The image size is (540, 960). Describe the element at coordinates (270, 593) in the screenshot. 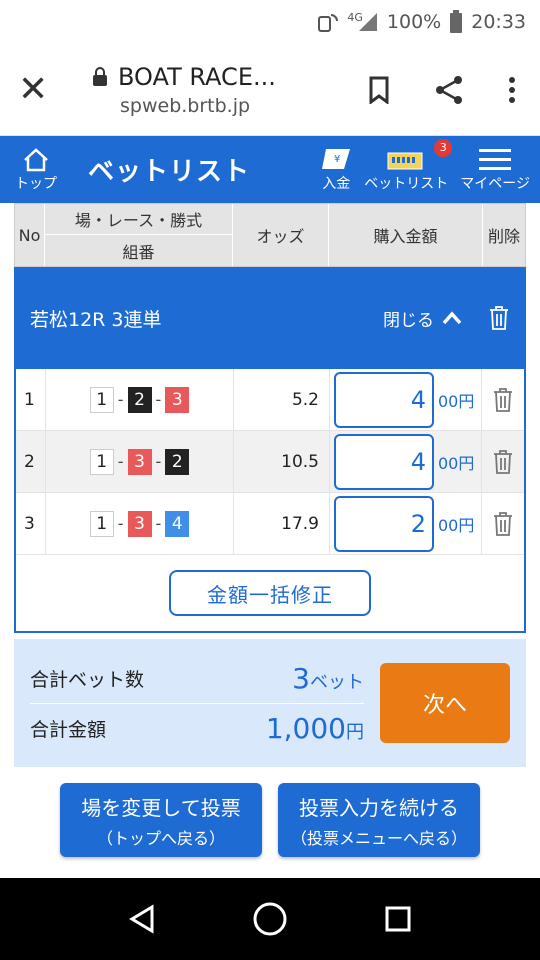

I see `bulk-edit-button: 金額一括修正` at that location.